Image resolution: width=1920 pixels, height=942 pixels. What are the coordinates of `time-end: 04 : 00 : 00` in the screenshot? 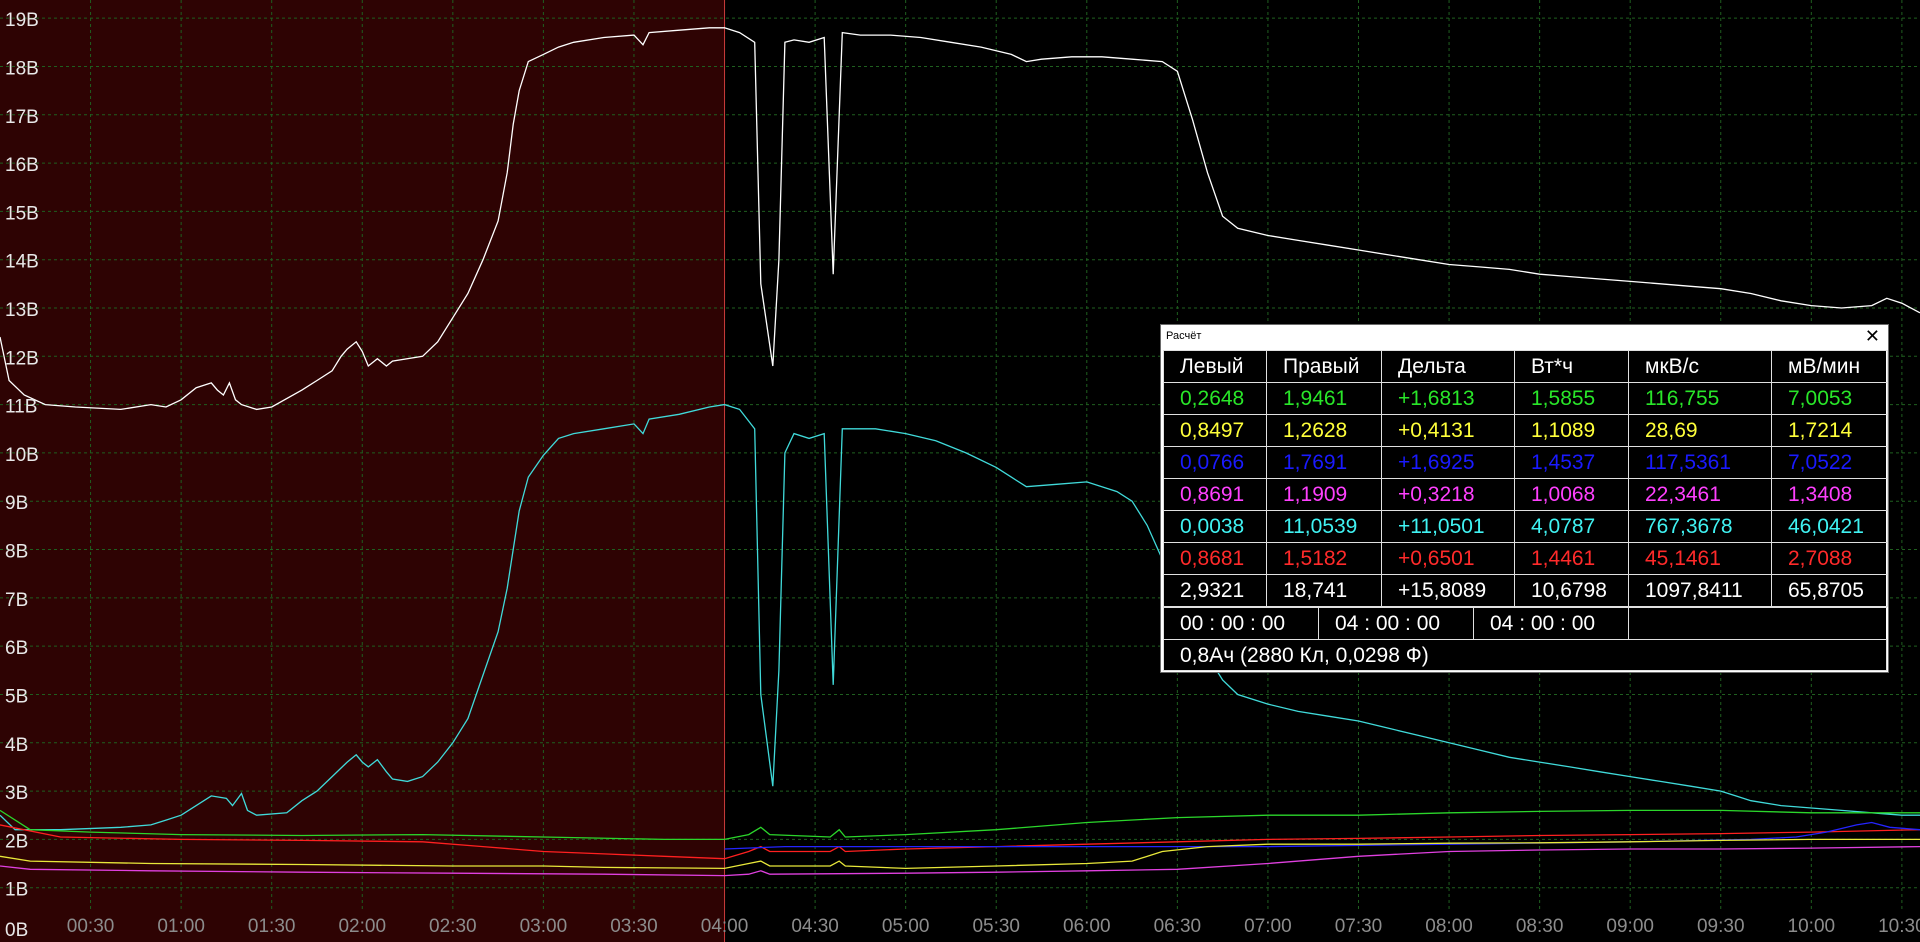 It's located at (1396, 623).